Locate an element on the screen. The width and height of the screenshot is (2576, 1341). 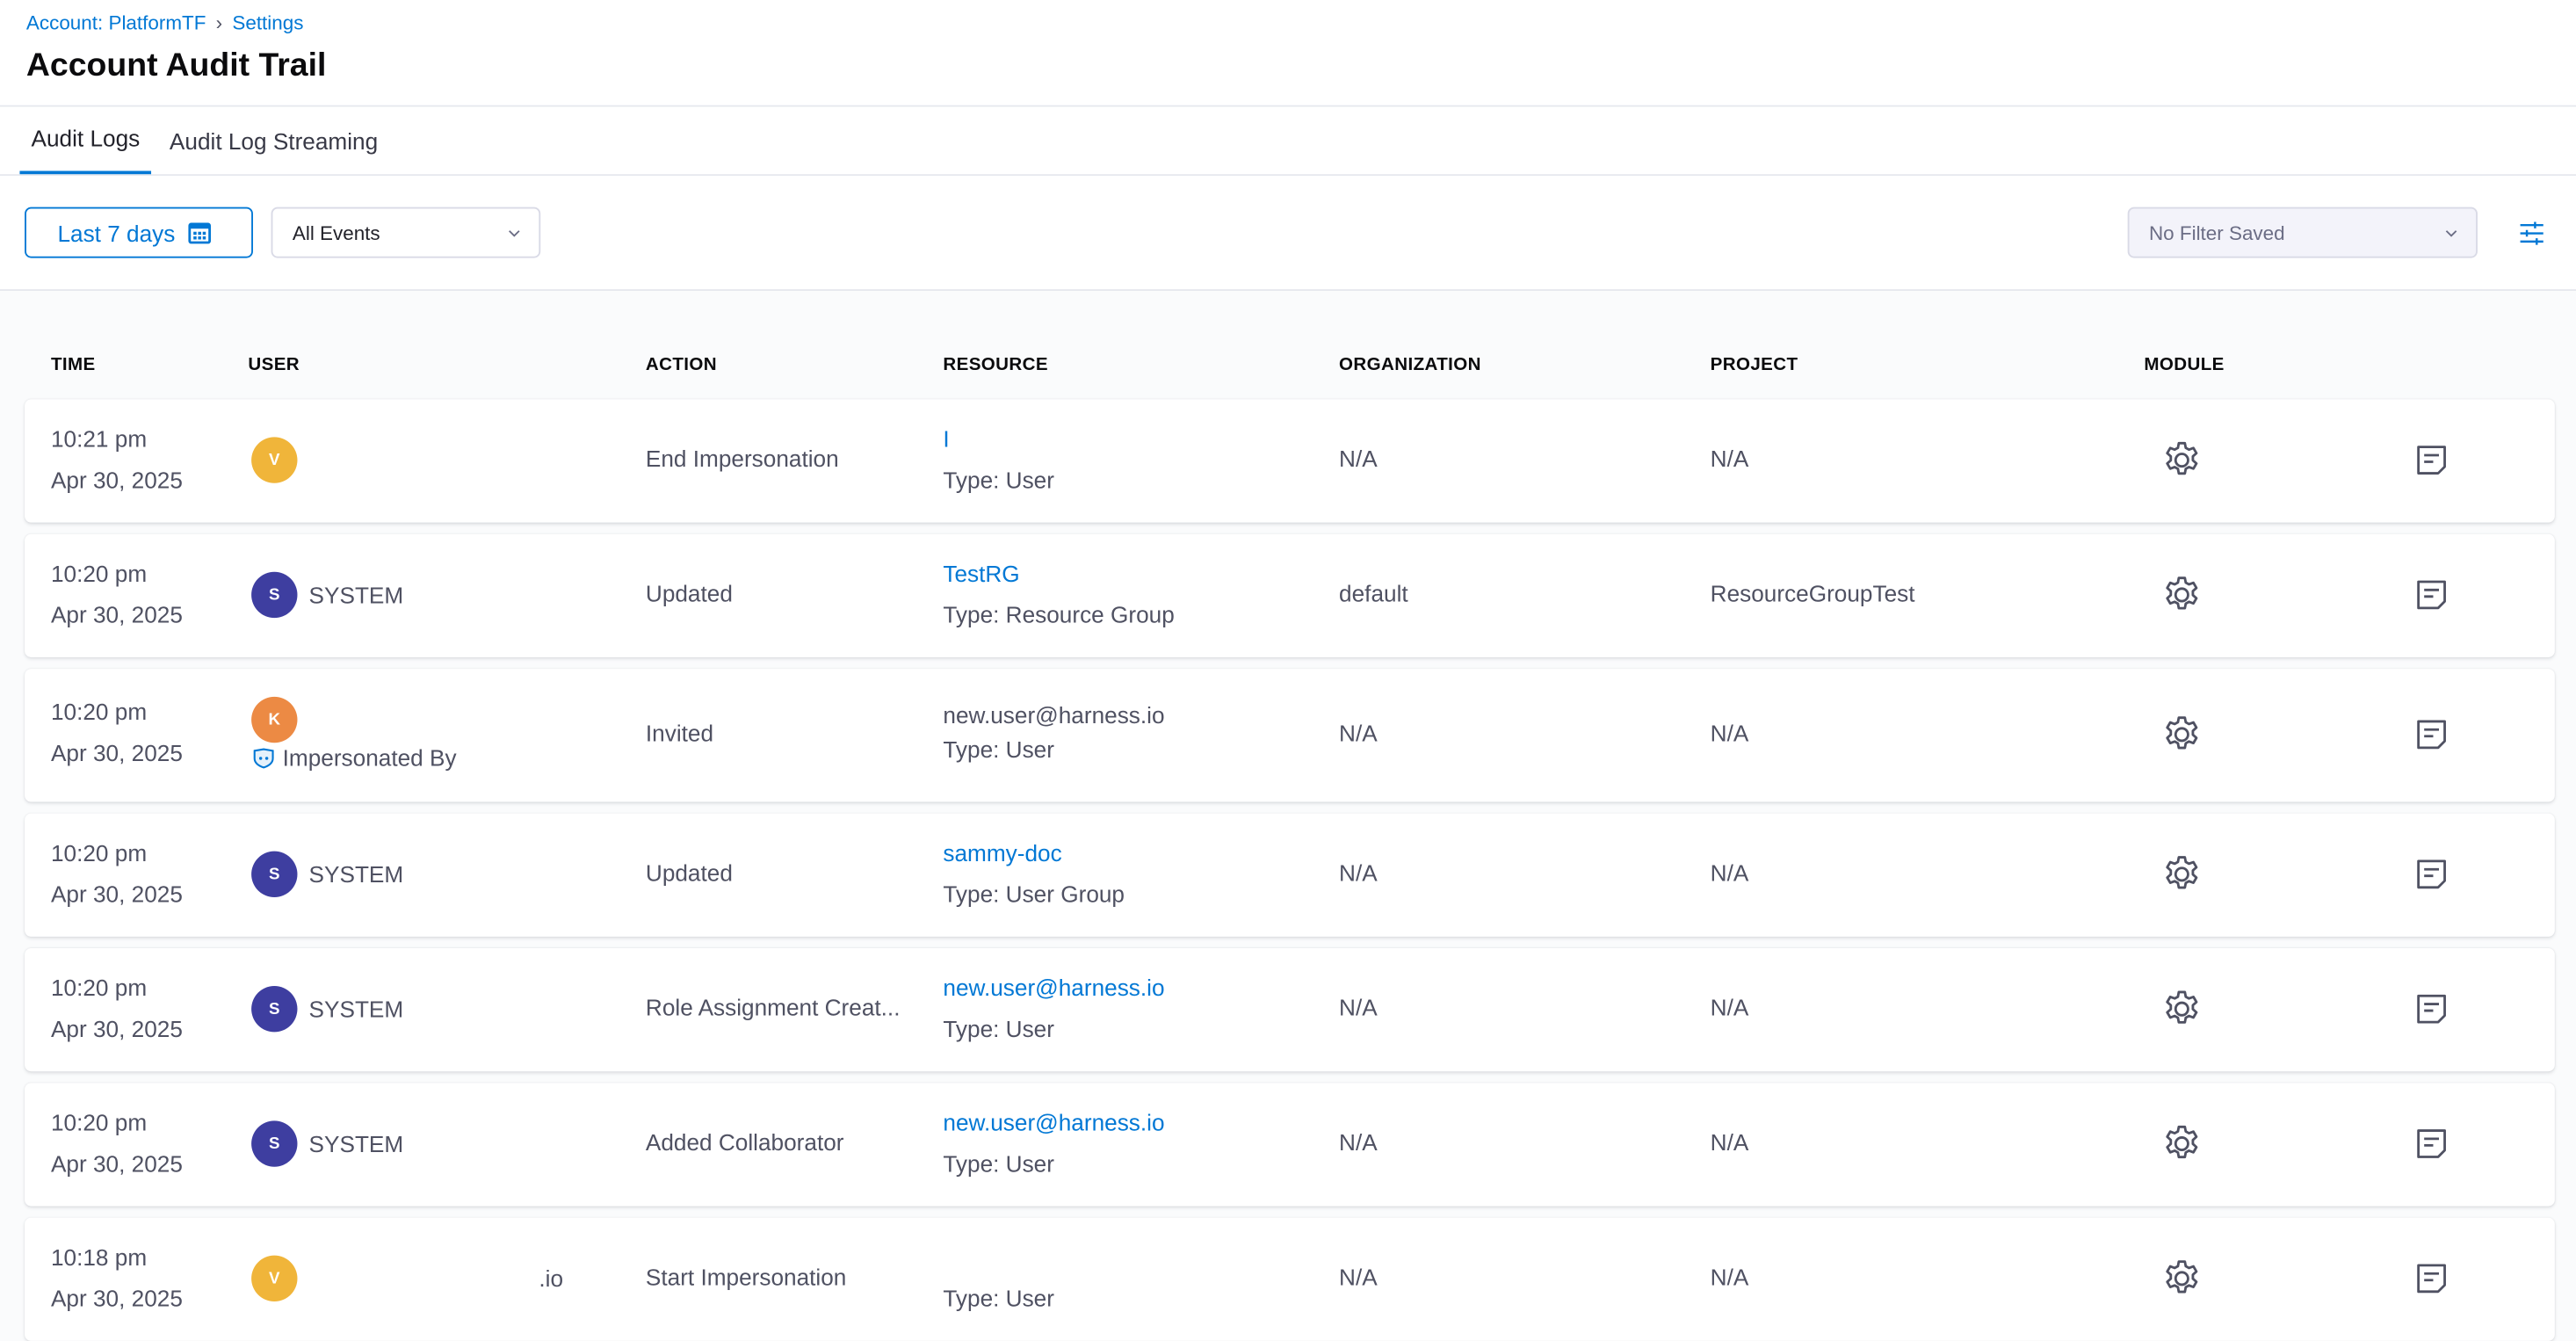
col-resource: RESOURCE is located at coordinates (995, 364).